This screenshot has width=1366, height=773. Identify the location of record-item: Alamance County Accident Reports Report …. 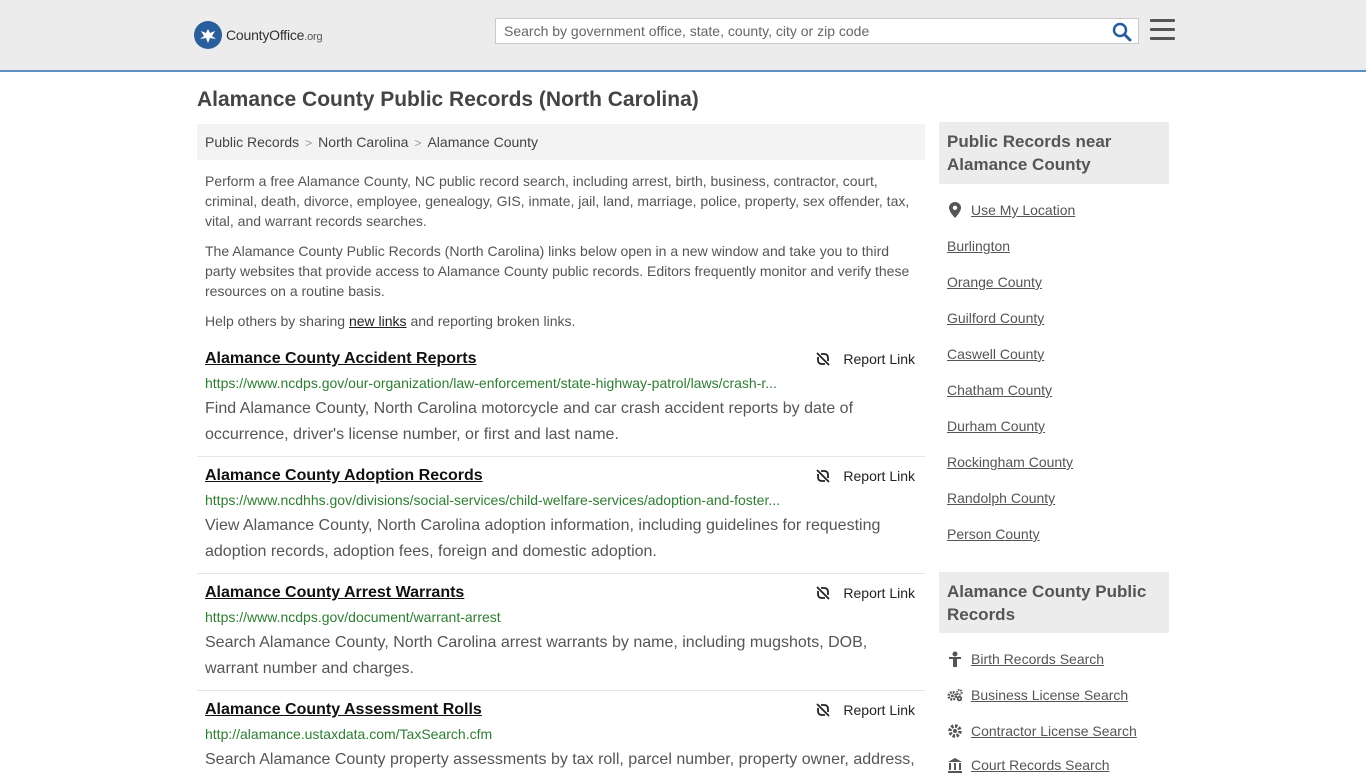
(561, 403).